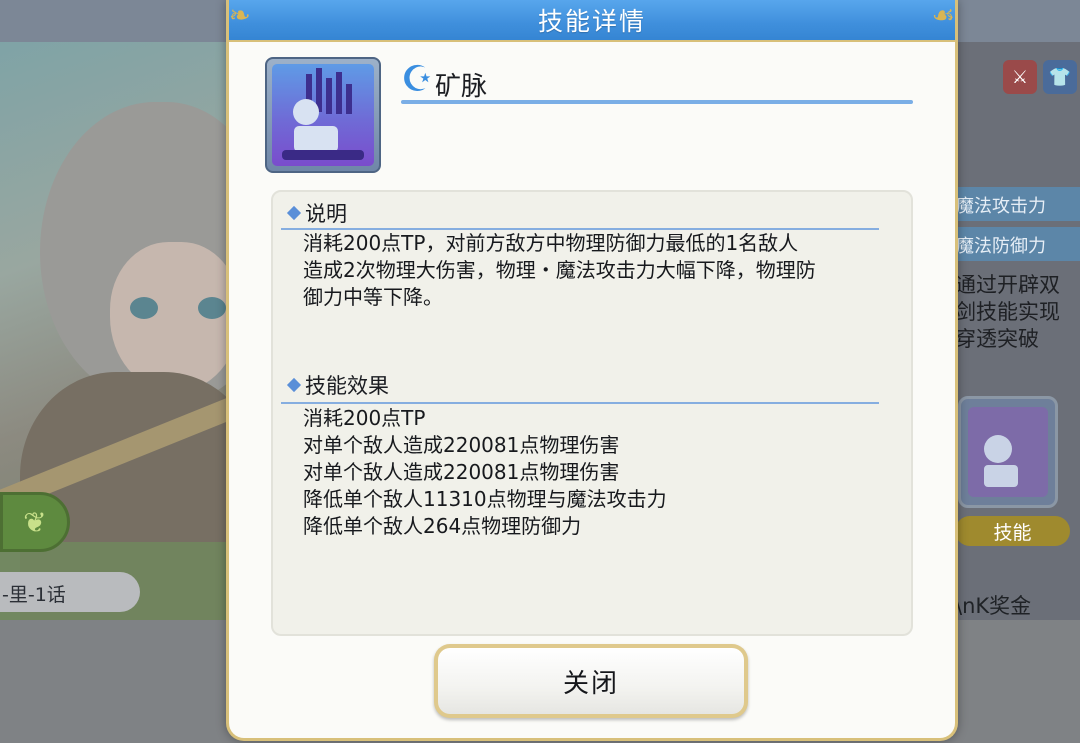 The image size is (1080, 743). Describe the element at coordinates (212, 308) in the screenshot. I see `character-eye-right` at that location.